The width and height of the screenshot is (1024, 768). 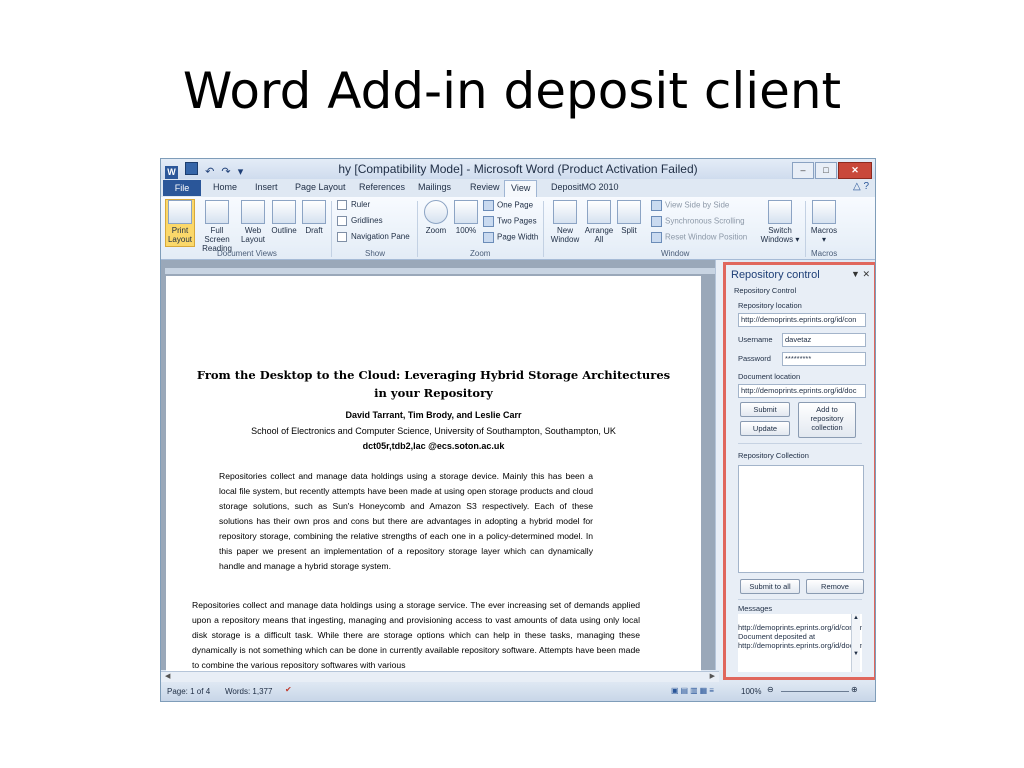 What do you see at coordinates (167, 676) in the screenshot?
I see `scroll-left-icon: ◀` at bounding box center [167, 676].